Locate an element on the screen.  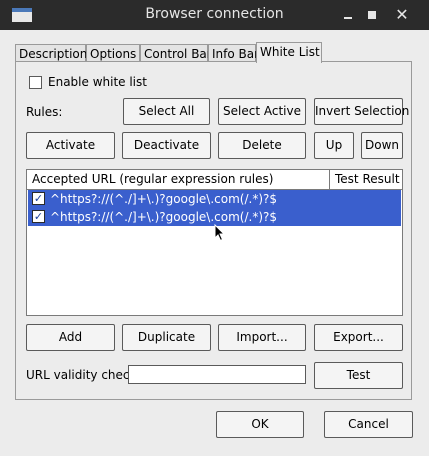
title-bar: Browser connection ✕ is located at coordinates (214, 15).